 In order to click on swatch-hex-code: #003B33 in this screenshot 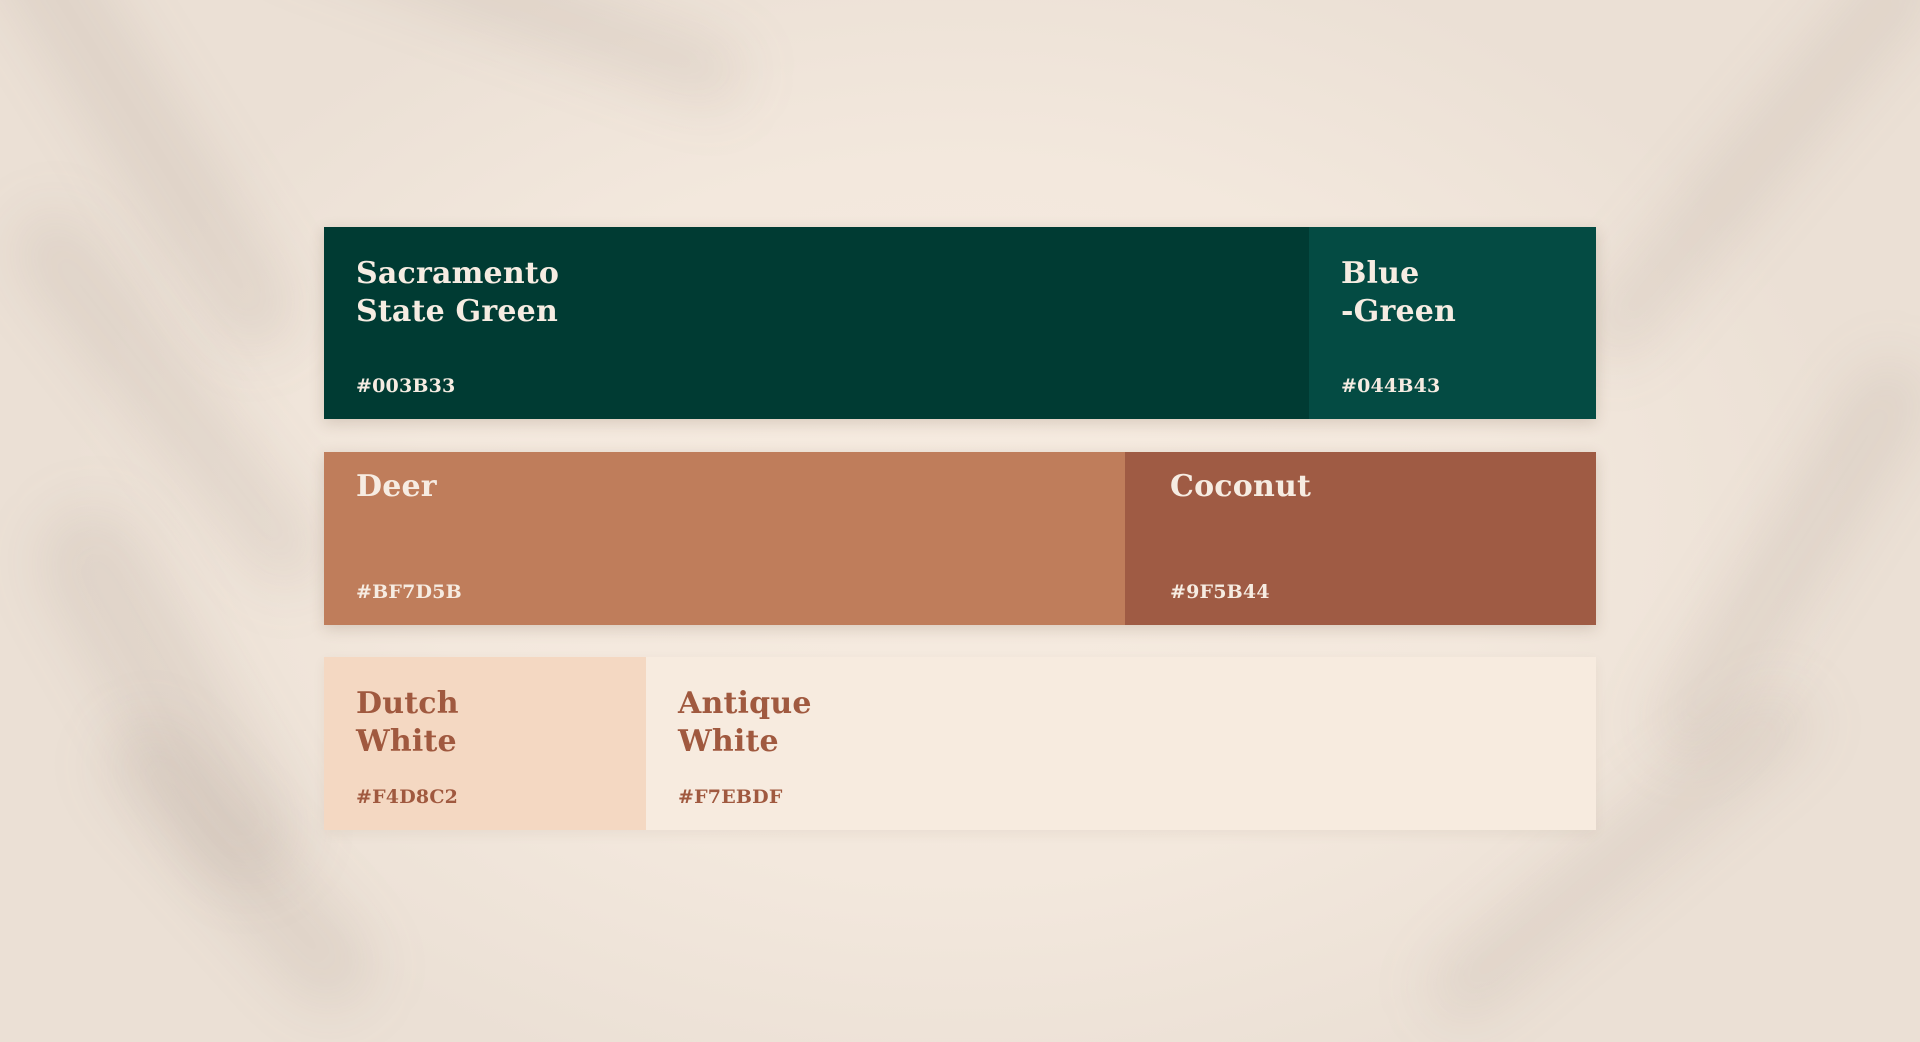, I will do `click(406, 386)`.